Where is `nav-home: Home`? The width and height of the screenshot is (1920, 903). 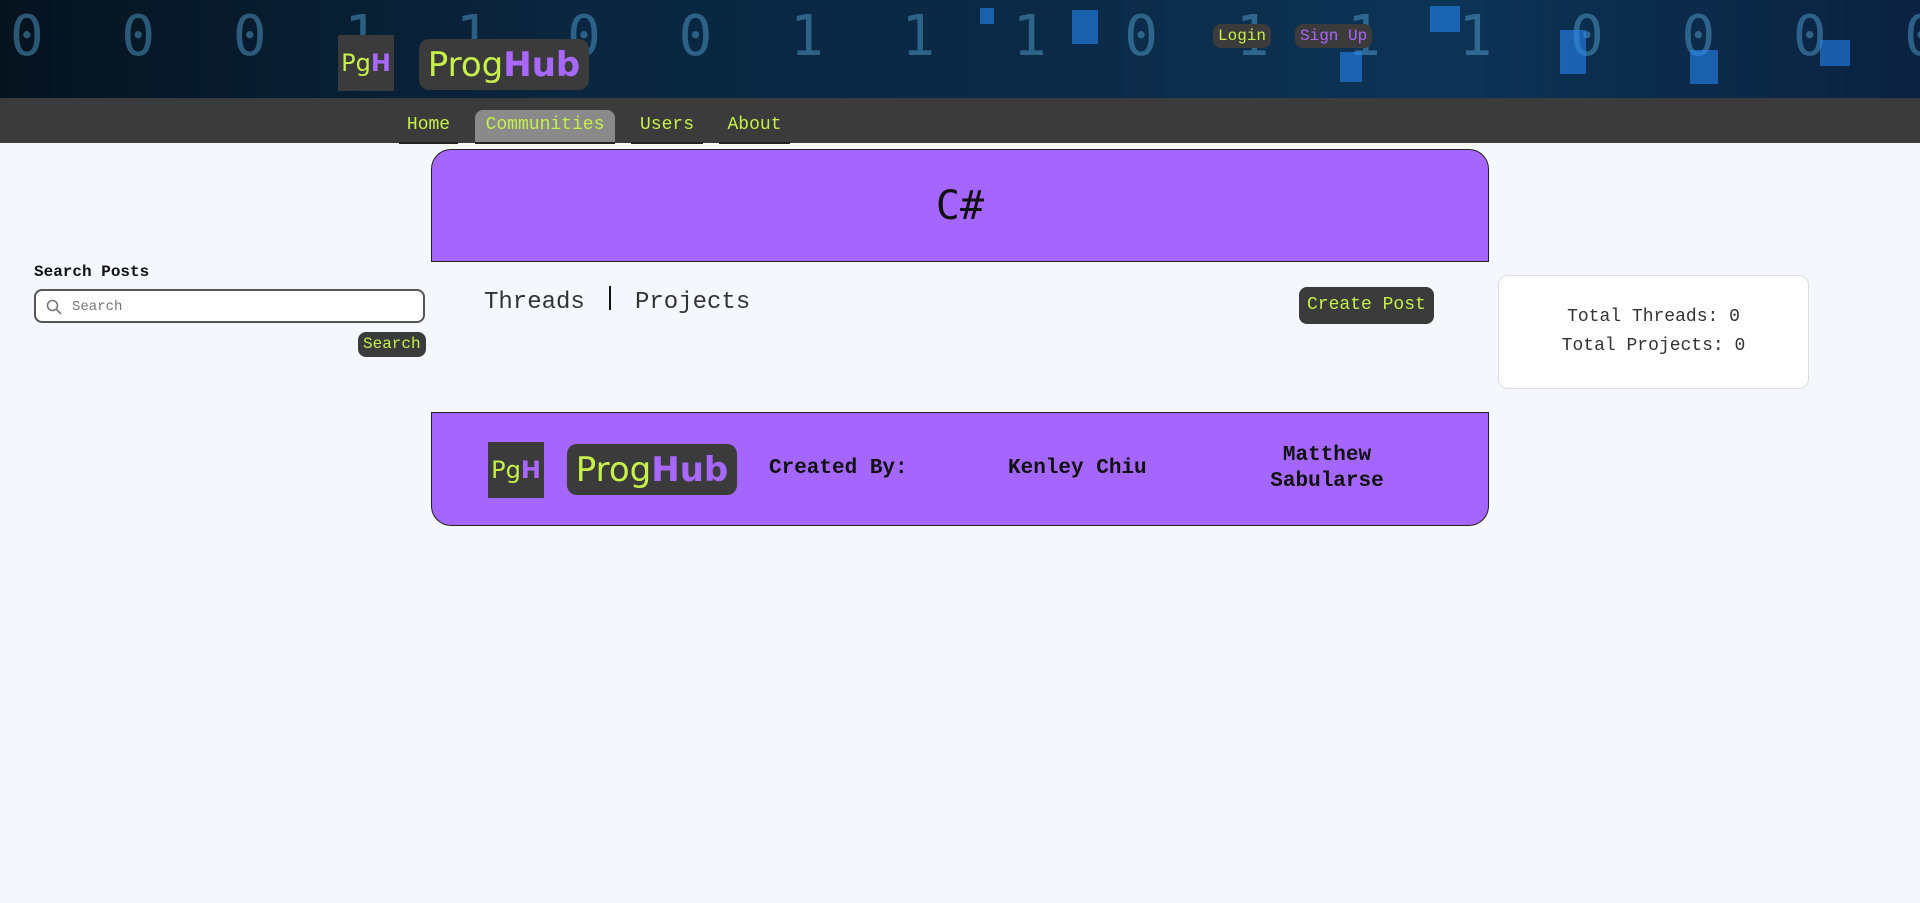 nav-home: Home is located at coordinates (428, 127).